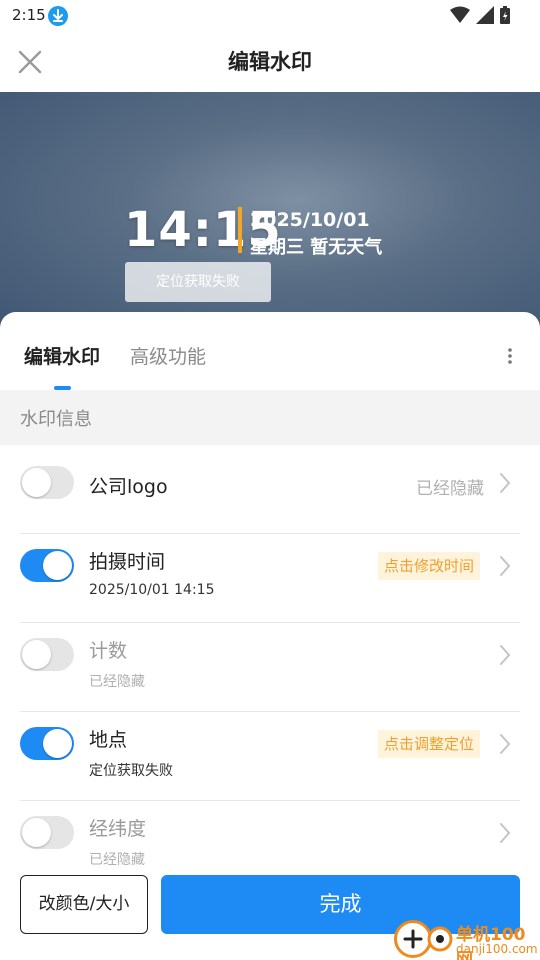 The image size is (540, 960). I want to click on row-title: 公司logo, so click(128, 487).